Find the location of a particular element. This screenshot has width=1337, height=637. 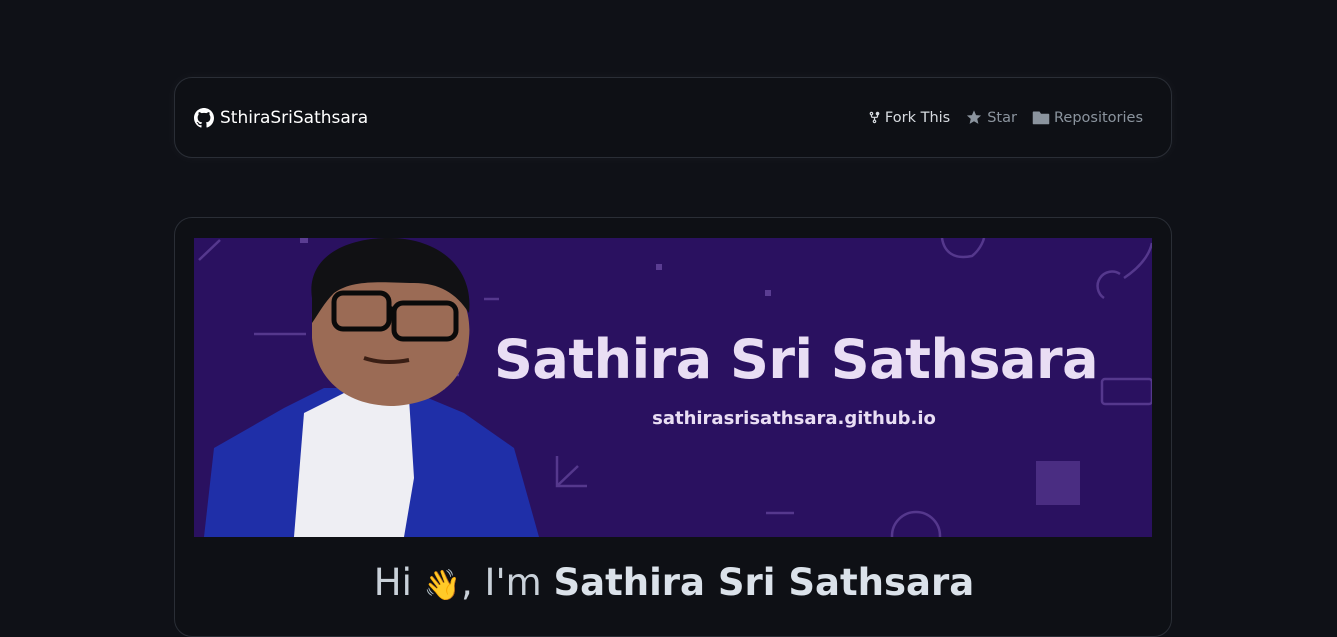

repositories-label: Repositories is located at coordinates (1098, 117).